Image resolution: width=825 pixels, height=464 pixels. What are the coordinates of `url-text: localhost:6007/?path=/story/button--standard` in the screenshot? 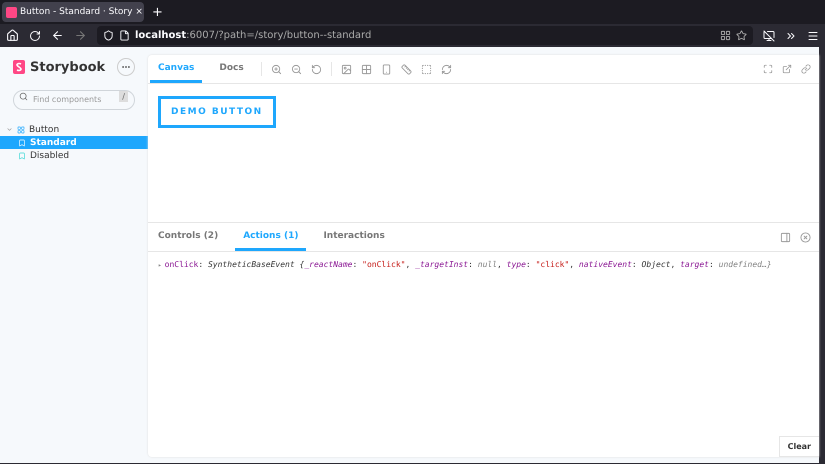 It's located at (253, 35).